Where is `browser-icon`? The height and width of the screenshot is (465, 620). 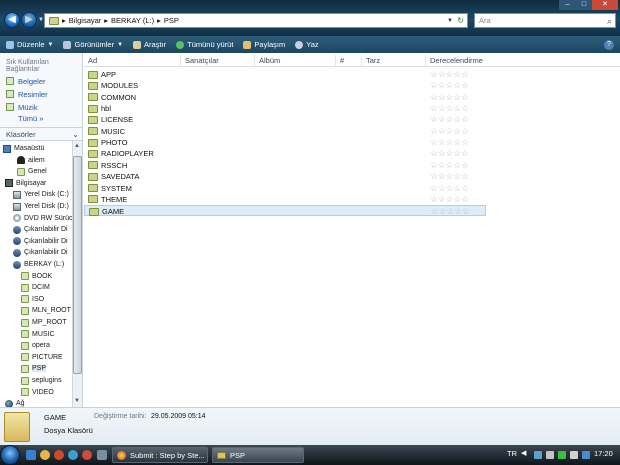 browser-icon is located at coordinates (45, 455).